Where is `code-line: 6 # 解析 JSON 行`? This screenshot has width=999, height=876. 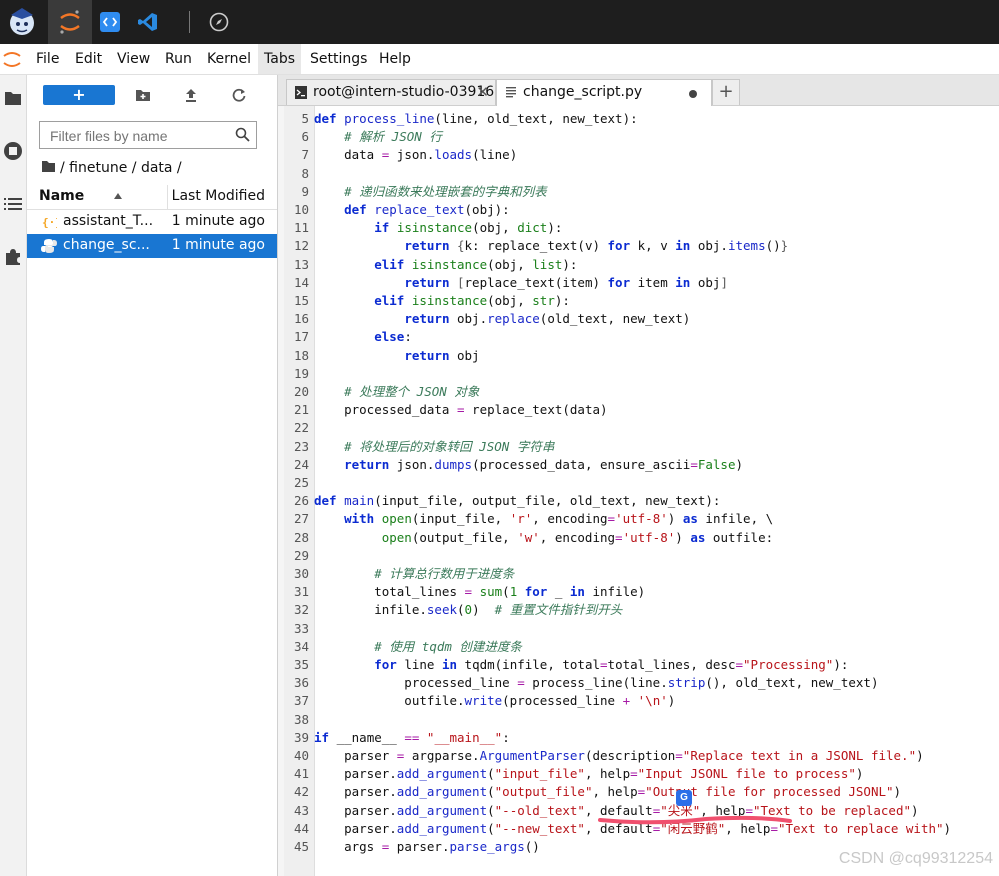 code-line: 6 # 解析 JSON 行 is located at coordinates (641, 137).